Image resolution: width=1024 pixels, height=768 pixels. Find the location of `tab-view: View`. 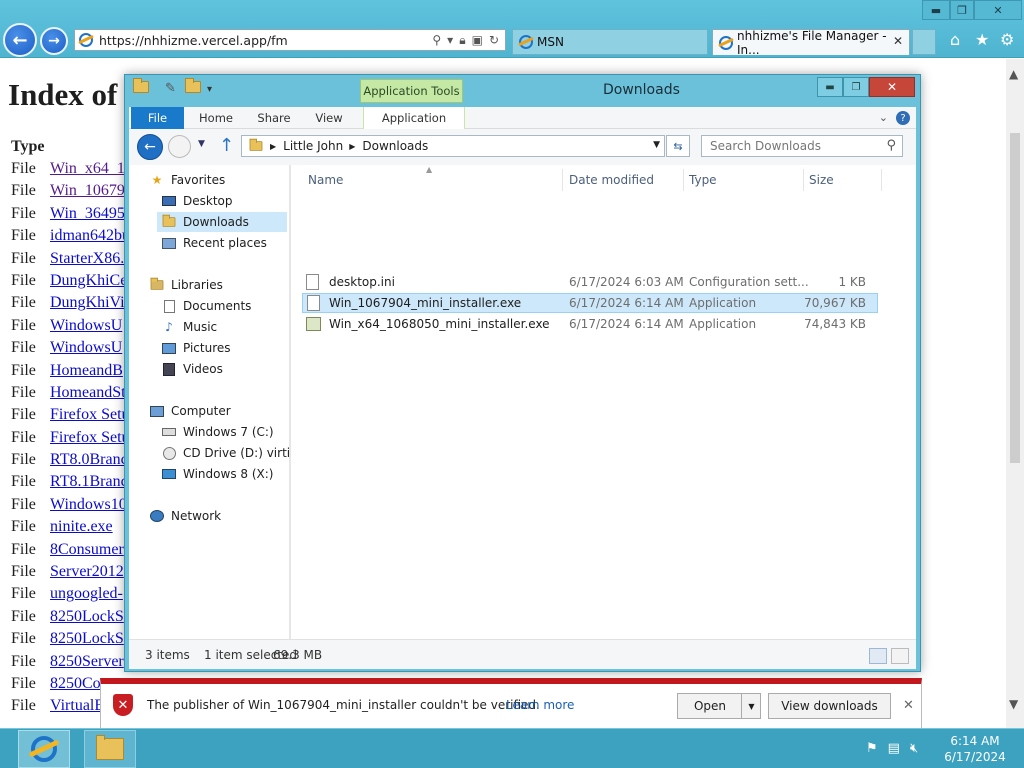

tab-view: View is located at coordinates (329, 118).